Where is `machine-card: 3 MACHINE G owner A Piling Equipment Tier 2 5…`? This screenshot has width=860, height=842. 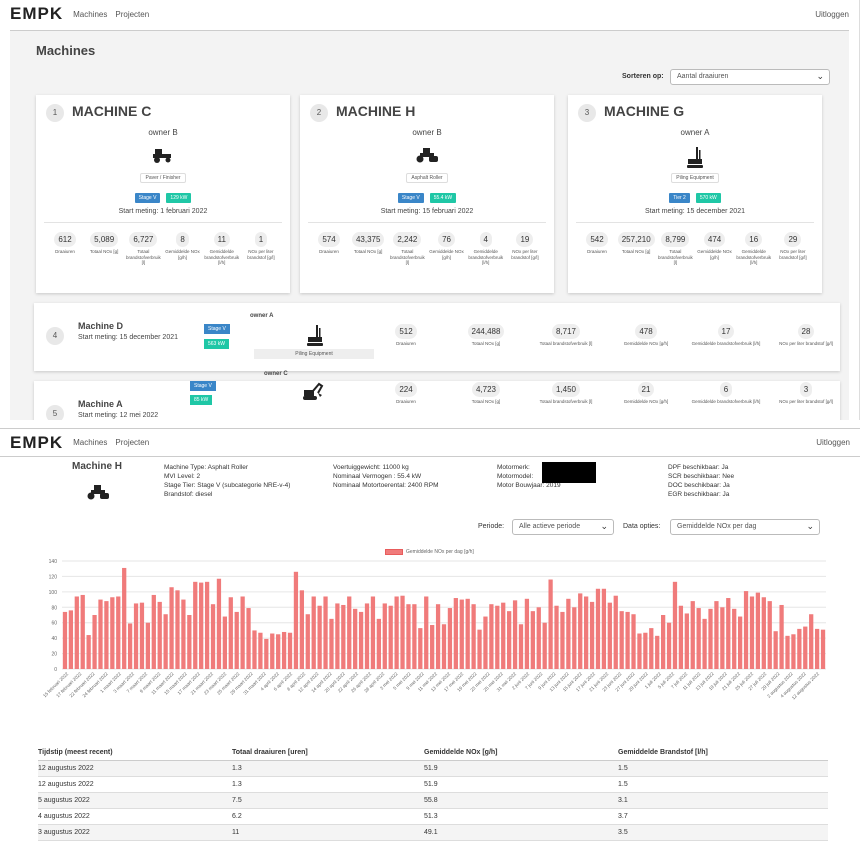
machine-card: 3 MACHINE G owner A Piling Equipment Tier 2 5… is located at coordinates (695, 194).